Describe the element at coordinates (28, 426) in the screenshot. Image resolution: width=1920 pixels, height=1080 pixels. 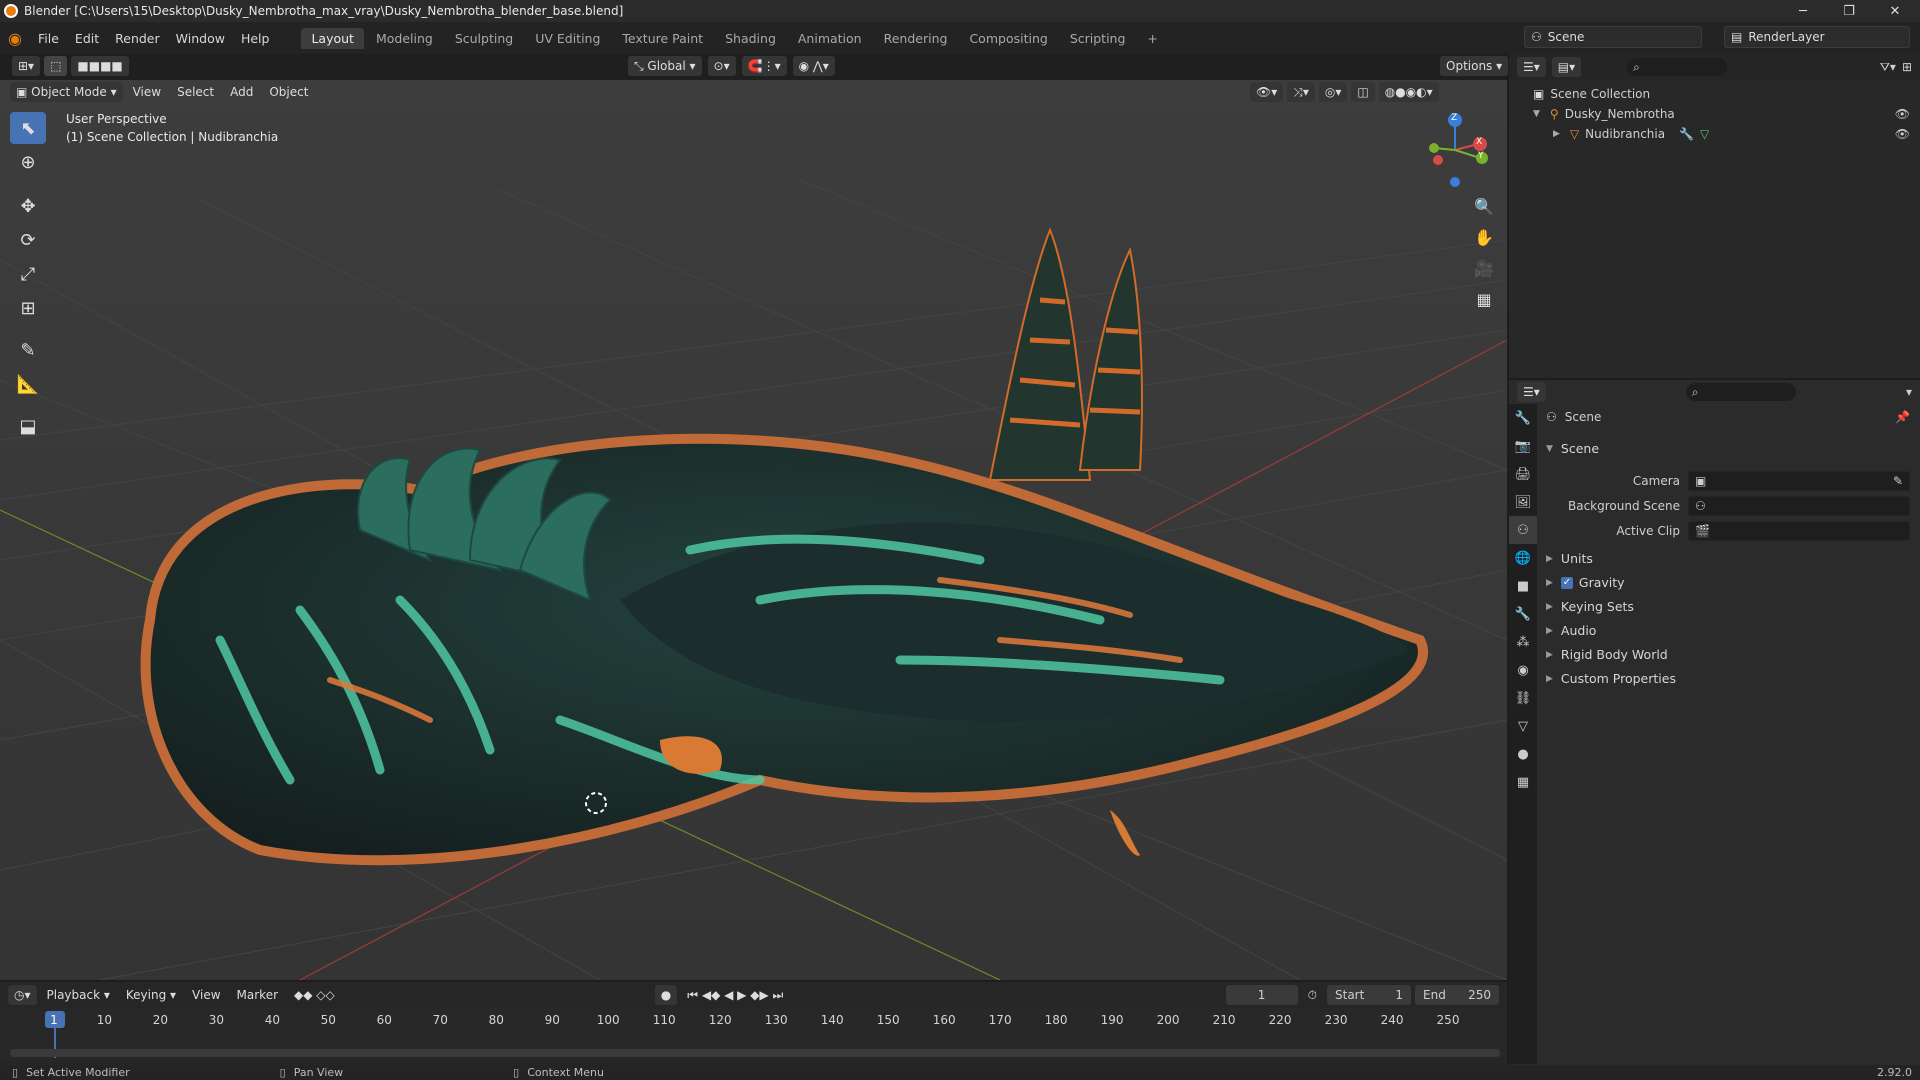
I see `add-cube-tool-icon: ⬓` at that location.